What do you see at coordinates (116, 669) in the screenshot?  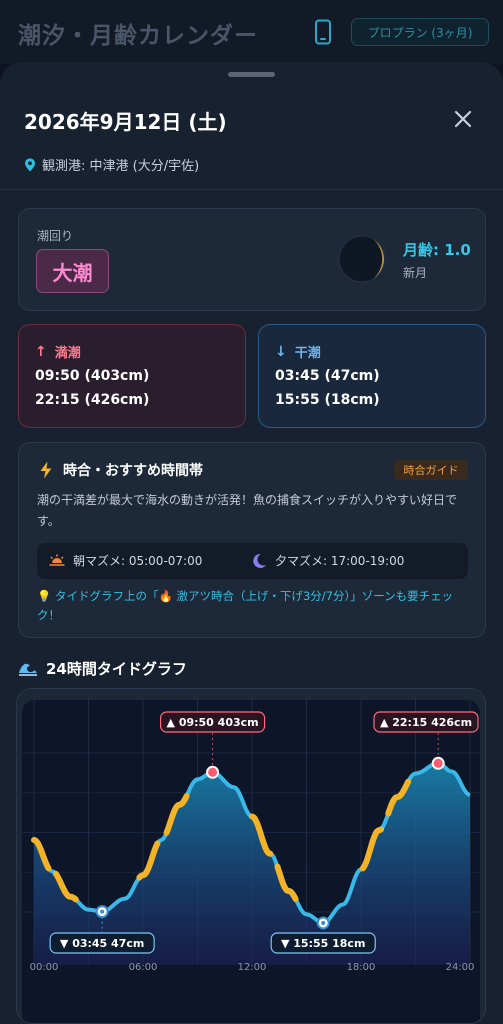 I see `graph-title: 24時間タイドグラフ` at bounding box center [116, 669].